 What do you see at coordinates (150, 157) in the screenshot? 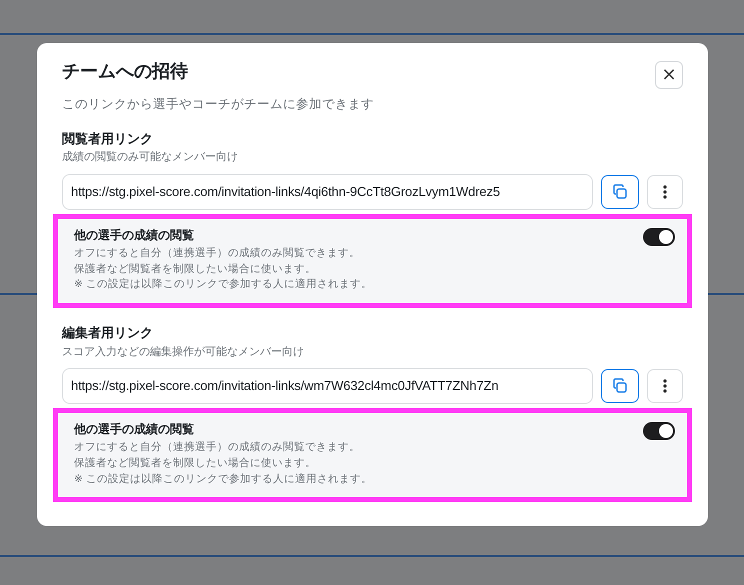
I see `section-description: 成績の閲覧のみ可能なメンバー向け` at bounding box center [150, 157].